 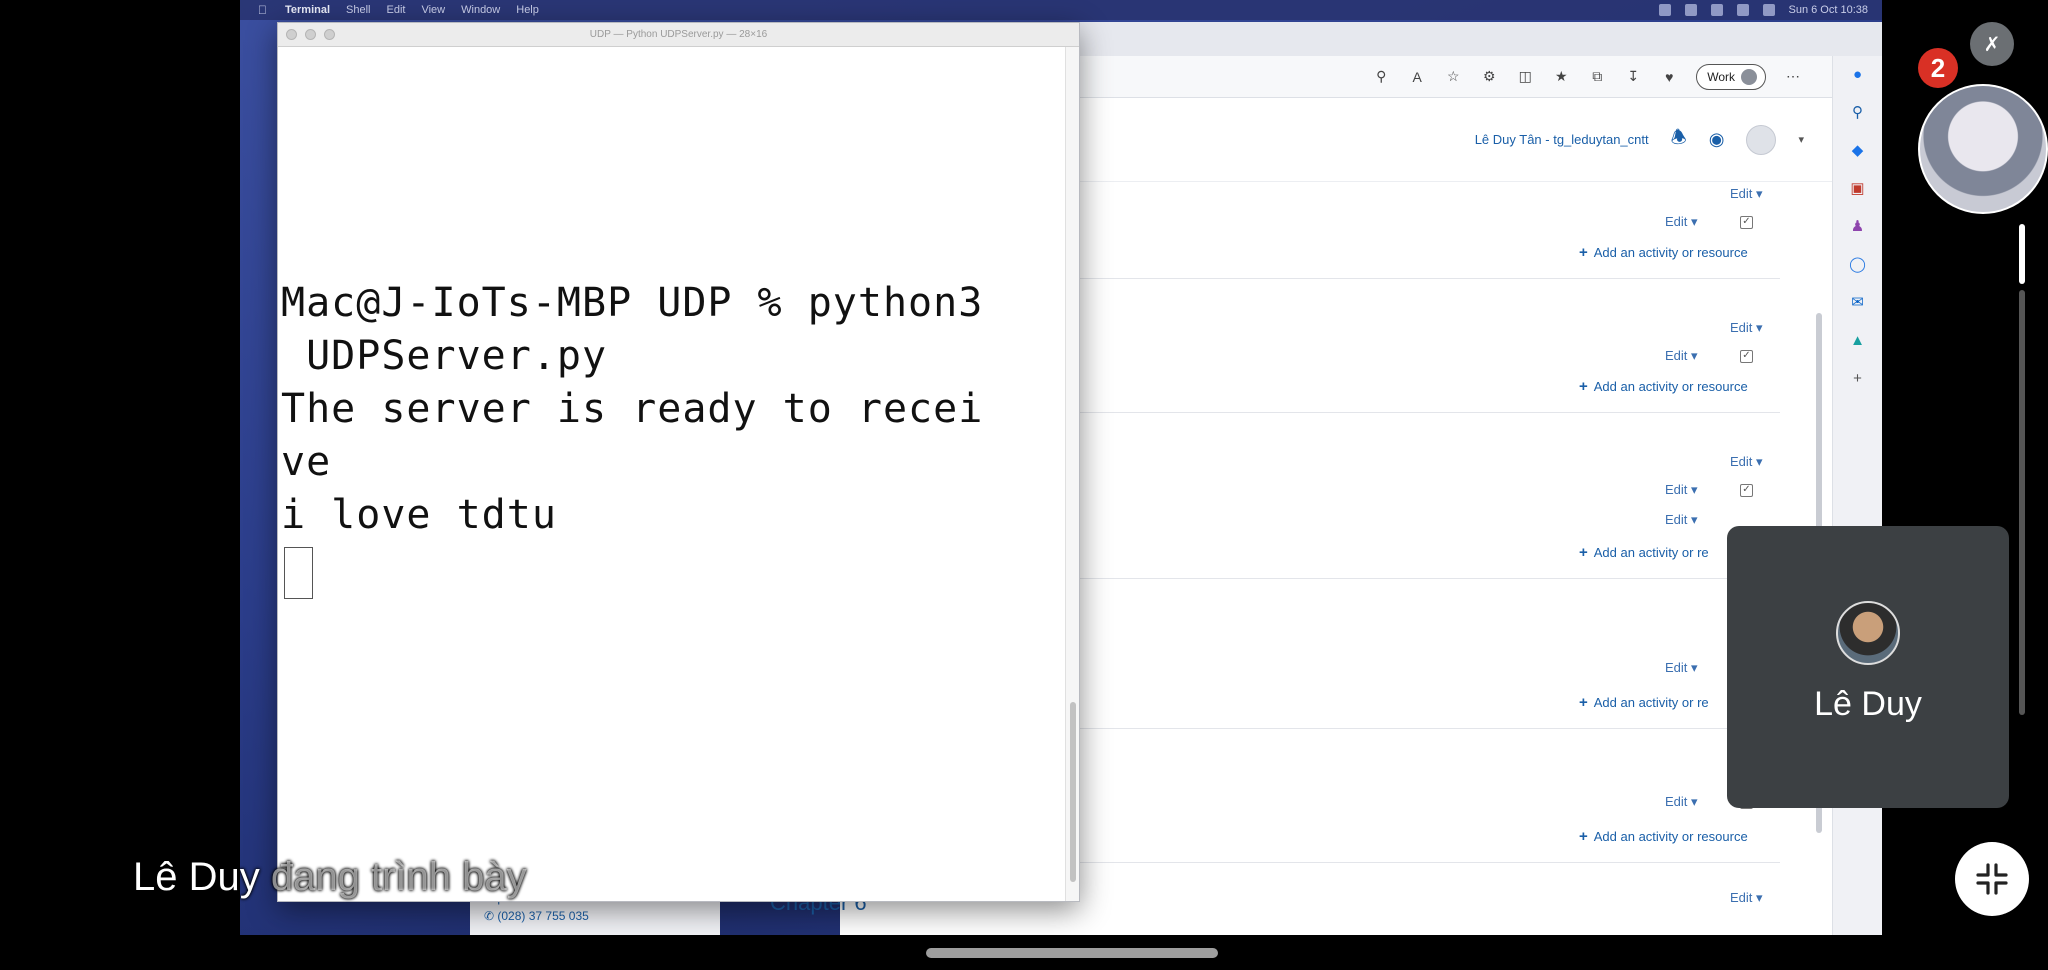 What do you see at coordinates (398, 877) in the screenshot?
I see `caption-status: đang trình bày` at bounding box center [398, 877].